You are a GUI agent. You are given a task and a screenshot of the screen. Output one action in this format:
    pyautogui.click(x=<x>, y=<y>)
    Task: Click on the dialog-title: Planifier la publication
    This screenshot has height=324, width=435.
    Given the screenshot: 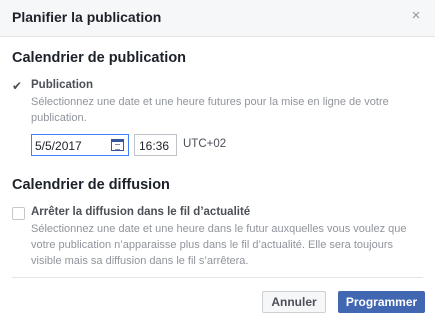 What is the action you would take?
    pyautogui.click(x=87, y=17)
    